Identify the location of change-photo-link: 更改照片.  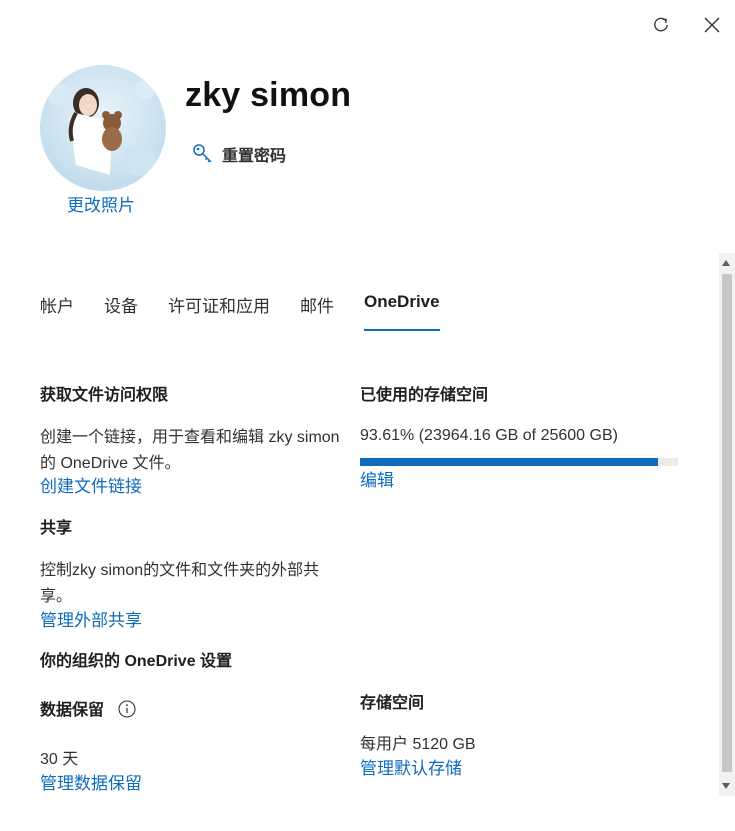
(101, 203).